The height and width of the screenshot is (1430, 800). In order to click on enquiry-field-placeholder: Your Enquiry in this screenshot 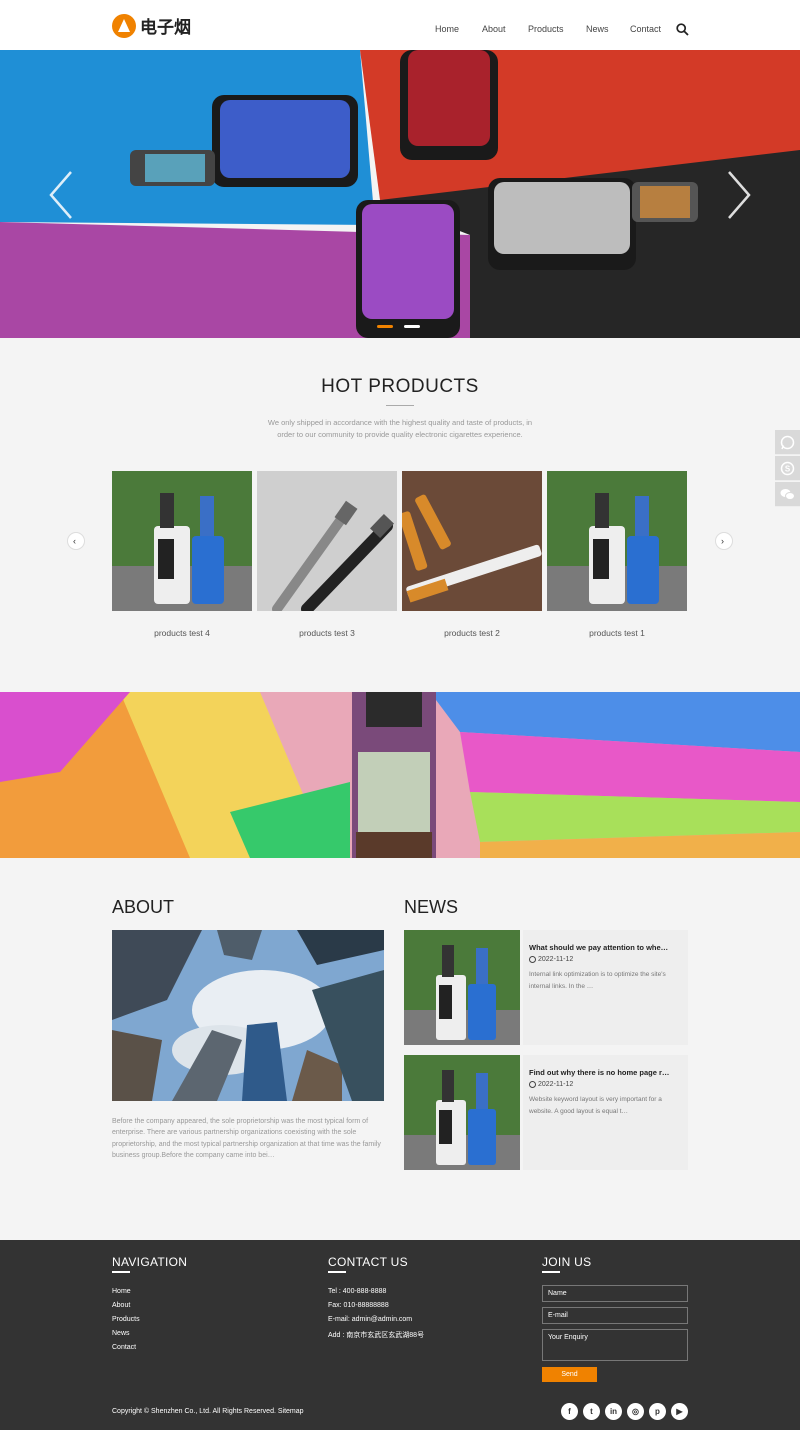, I will do `click(568, 1337)`.